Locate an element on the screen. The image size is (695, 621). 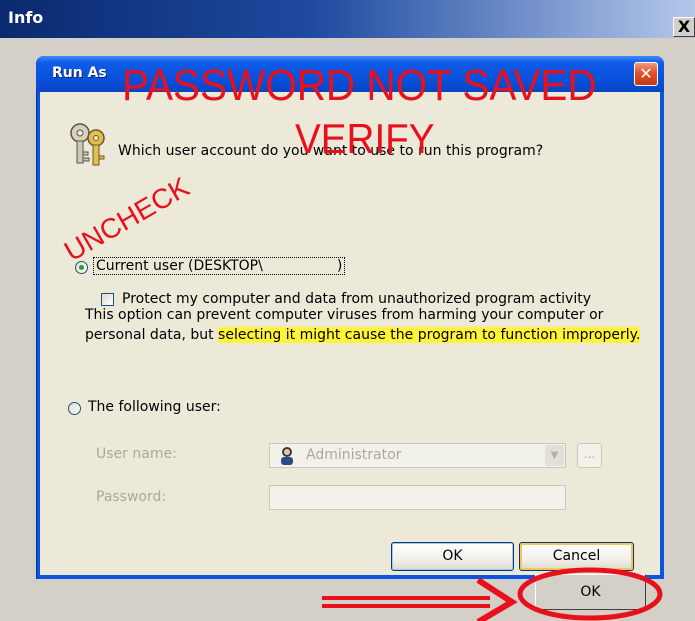
user-icon is located at coordinates (287, 456).